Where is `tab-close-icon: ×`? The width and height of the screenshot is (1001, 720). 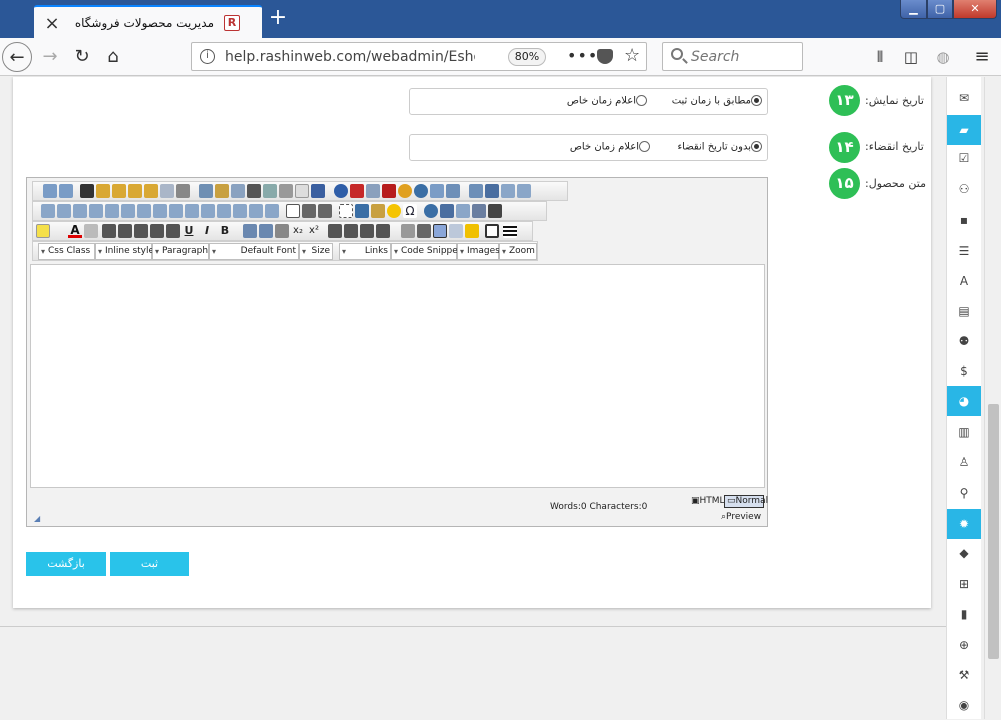
tab-close-icon: × is located at coordinates (52, 23).